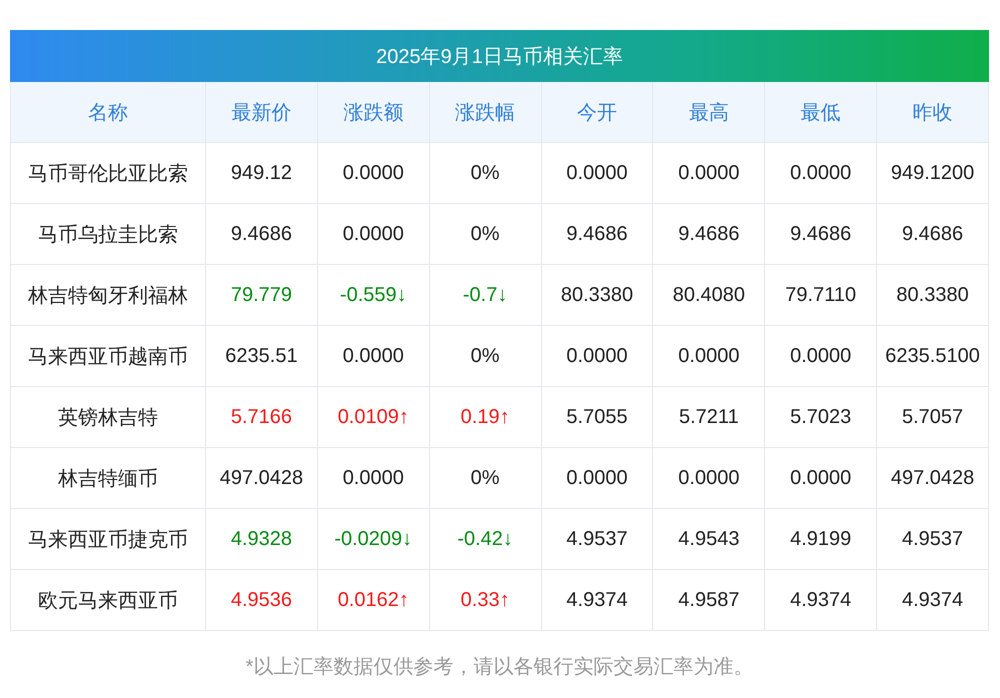  I want to click on table-cell: 马来西亚币捷克币, so click(108, 539).